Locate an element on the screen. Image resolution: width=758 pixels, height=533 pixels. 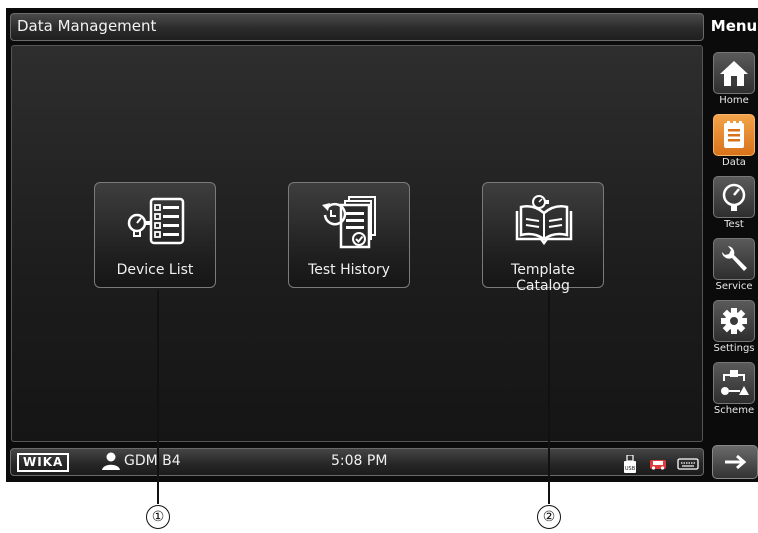
callout-1: ① is located at coordinates (158, 517).